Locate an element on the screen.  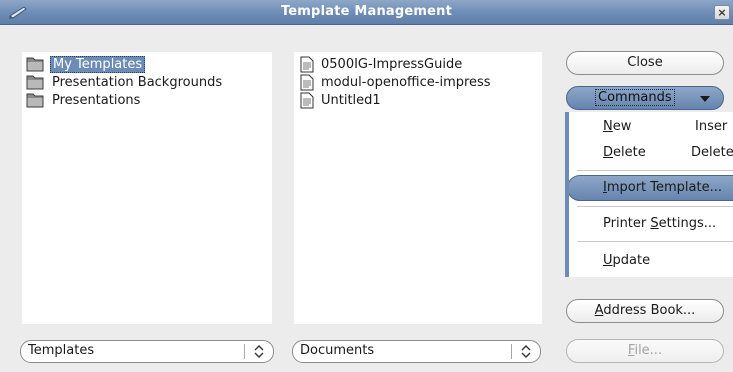
list-item-label: Untitled1 is located at coordinates (351, 100).